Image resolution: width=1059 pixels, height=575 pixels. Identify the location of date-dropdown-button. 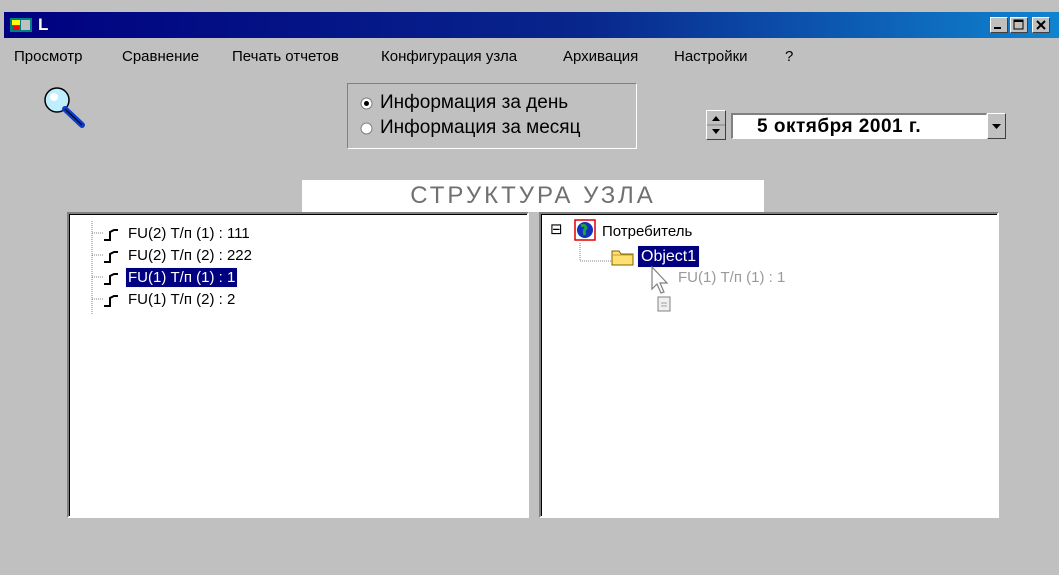
(996, 126).